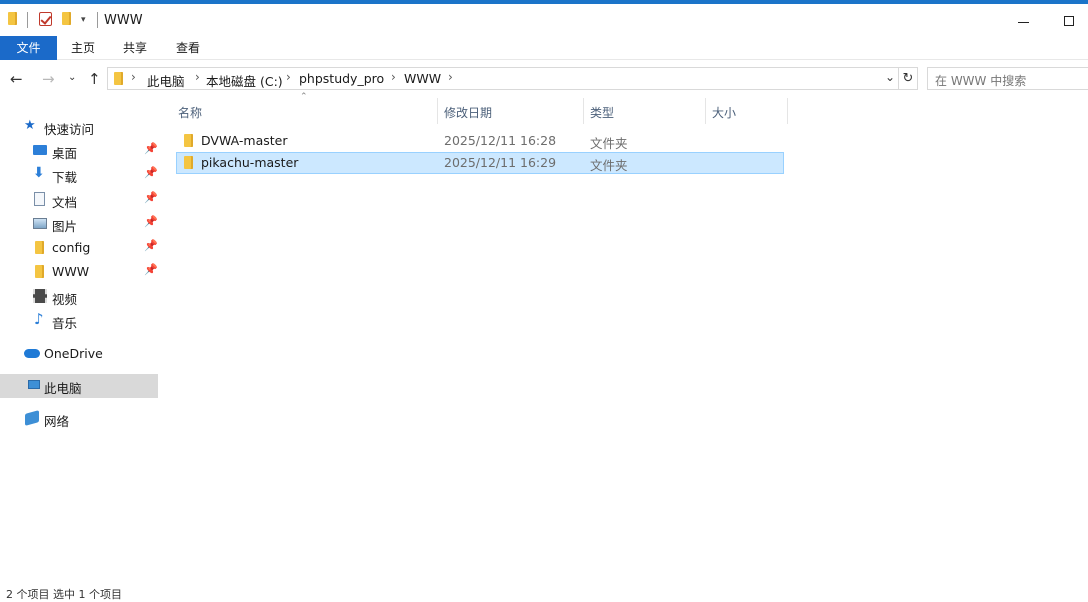  I want to click on properties-icon, so click(45, 19).